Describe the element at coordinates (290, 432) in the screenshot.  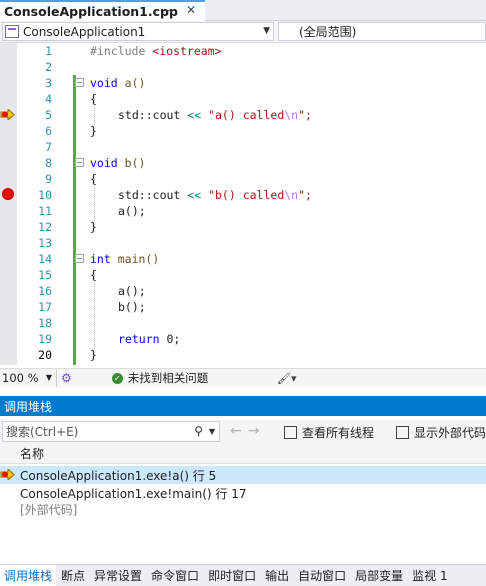
I see `threads-icon` at that location.